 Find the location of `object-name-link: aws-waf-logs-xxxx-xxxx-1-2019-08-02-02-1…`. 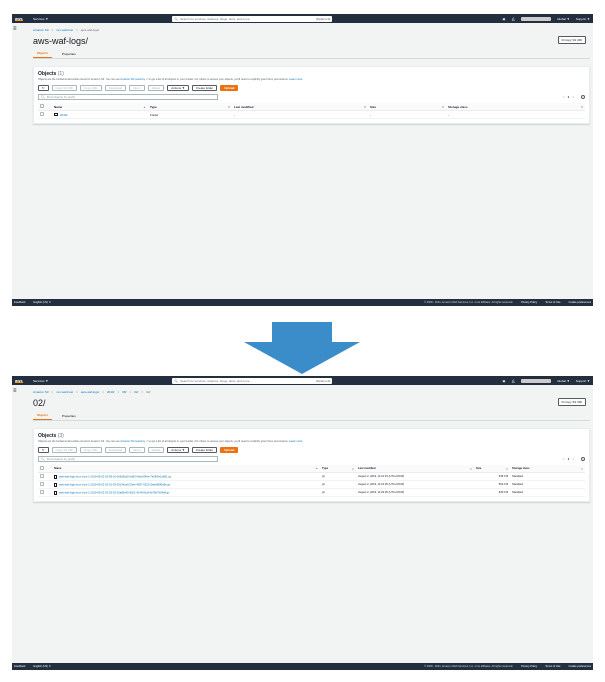

object-name-link: aws-waf-logs-xxxx-xxxx-1-2019-08-02-02-1… is located at coordinates (114, 484).